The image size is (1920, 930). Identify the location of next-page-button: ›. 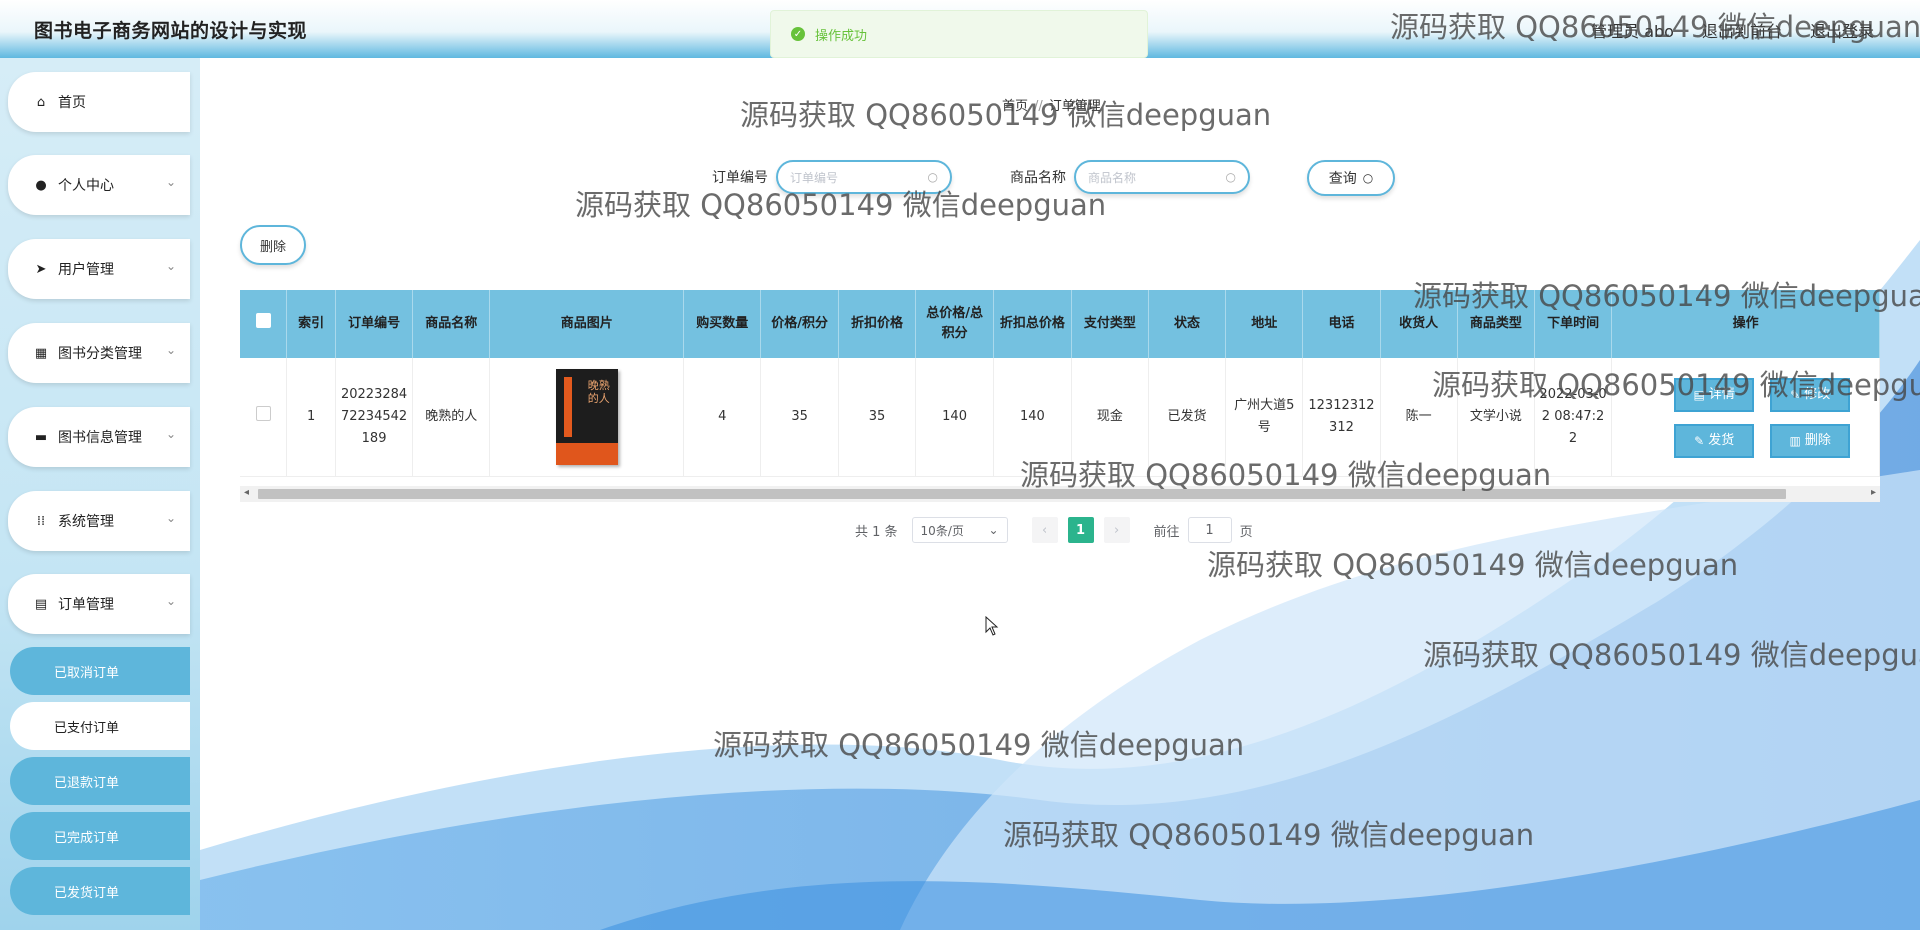
(1116, 530).